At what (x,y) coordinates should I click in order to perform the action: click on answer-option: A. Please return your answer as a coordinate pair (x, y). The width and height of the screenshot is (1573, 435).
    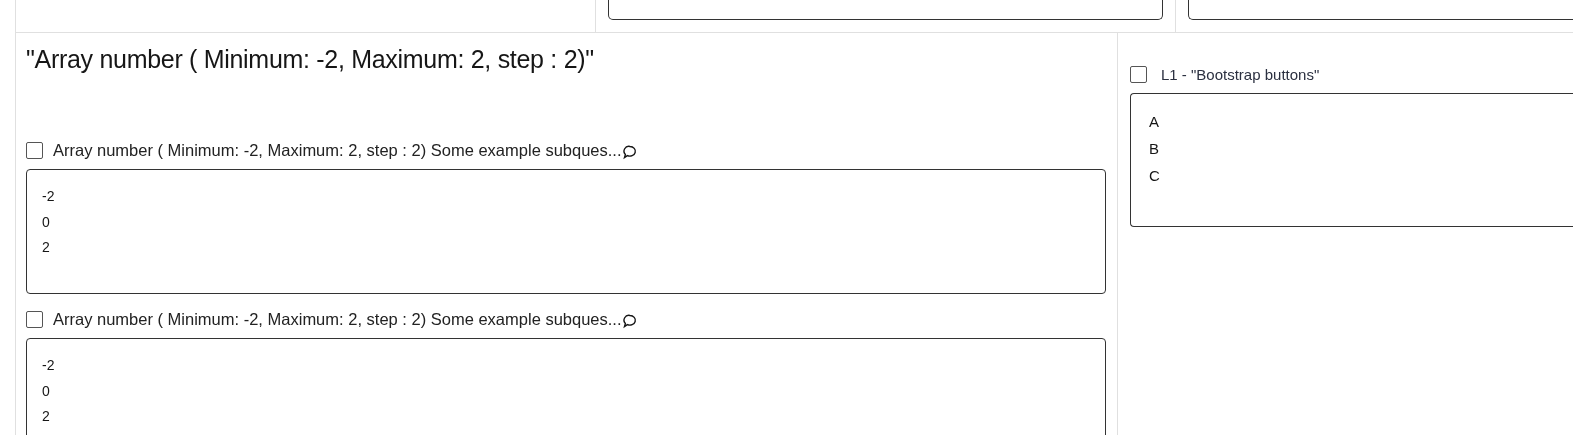
    Looking at the image, I should click on (1352, 121).